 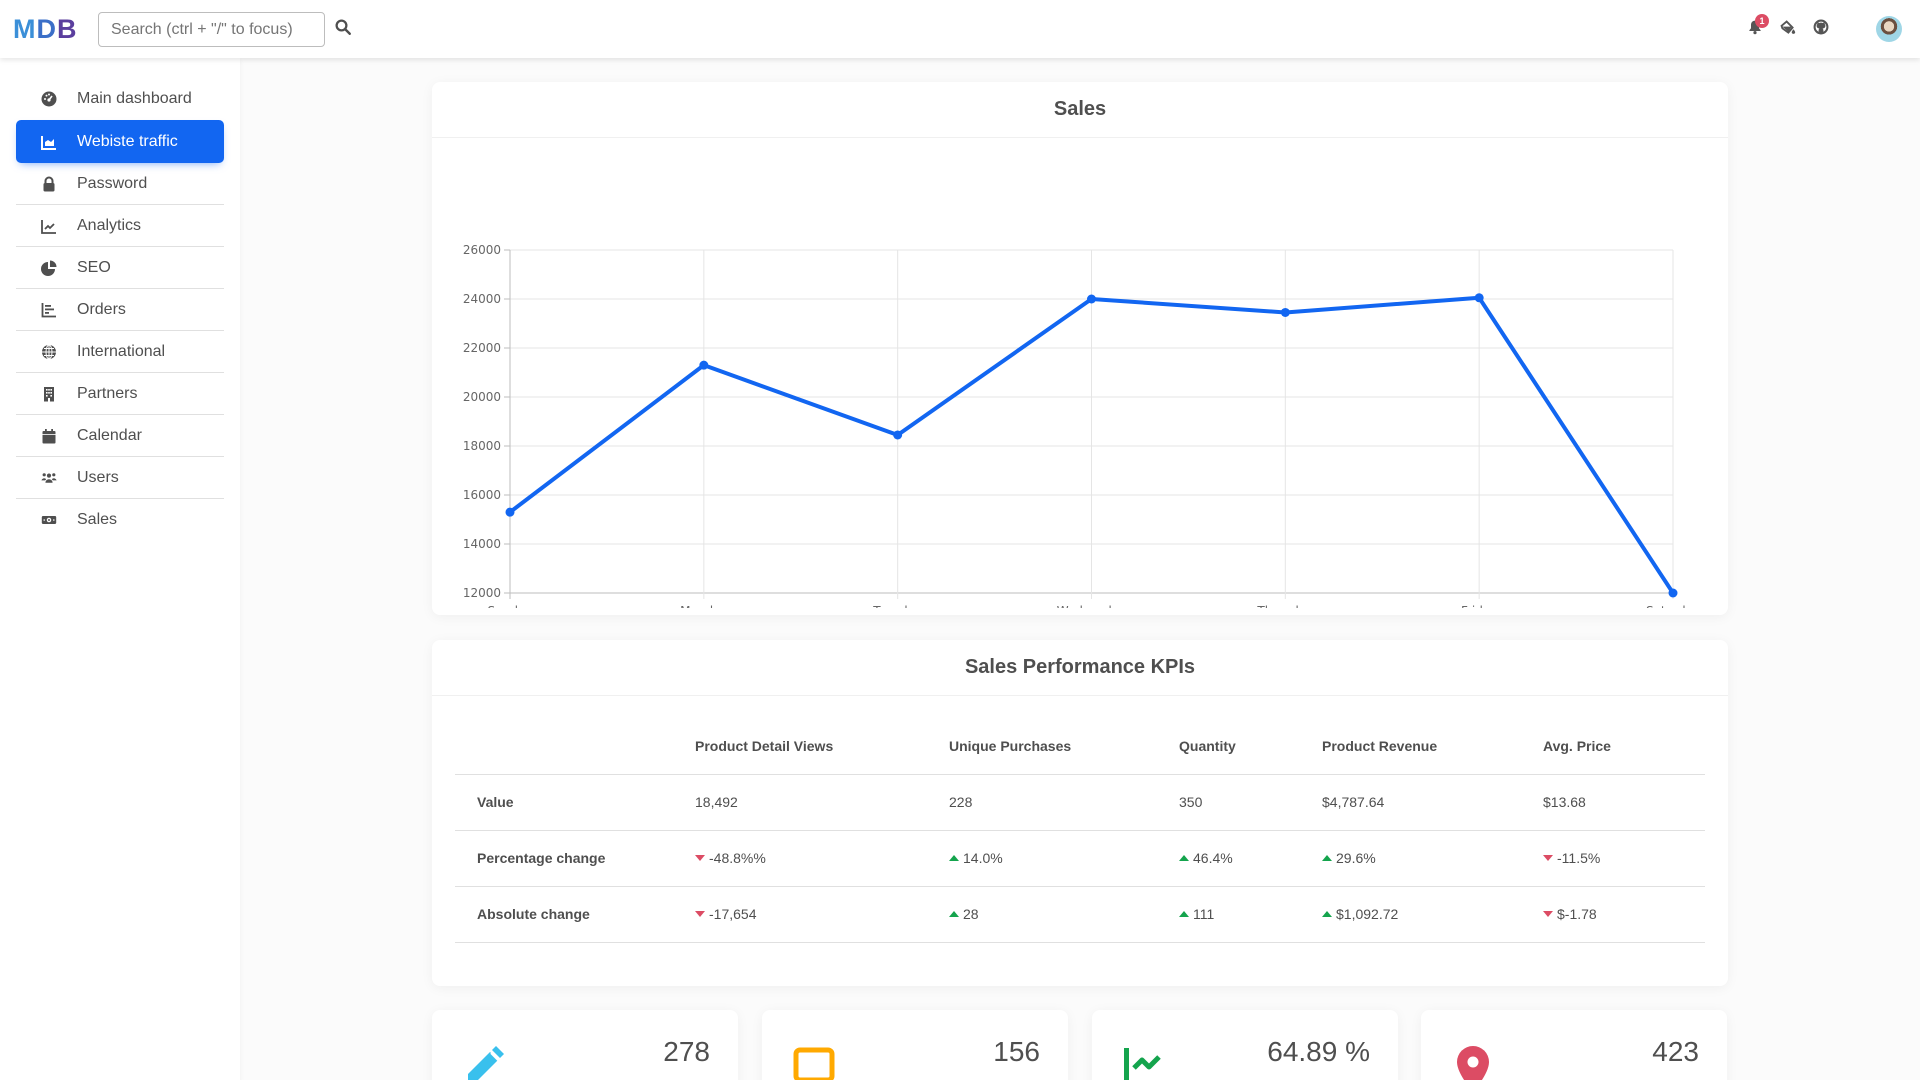 What do you see at coordinates (482, 348) in the screenshot?
I see `y-tick-label: 22000` at bounding box center [482, 348].